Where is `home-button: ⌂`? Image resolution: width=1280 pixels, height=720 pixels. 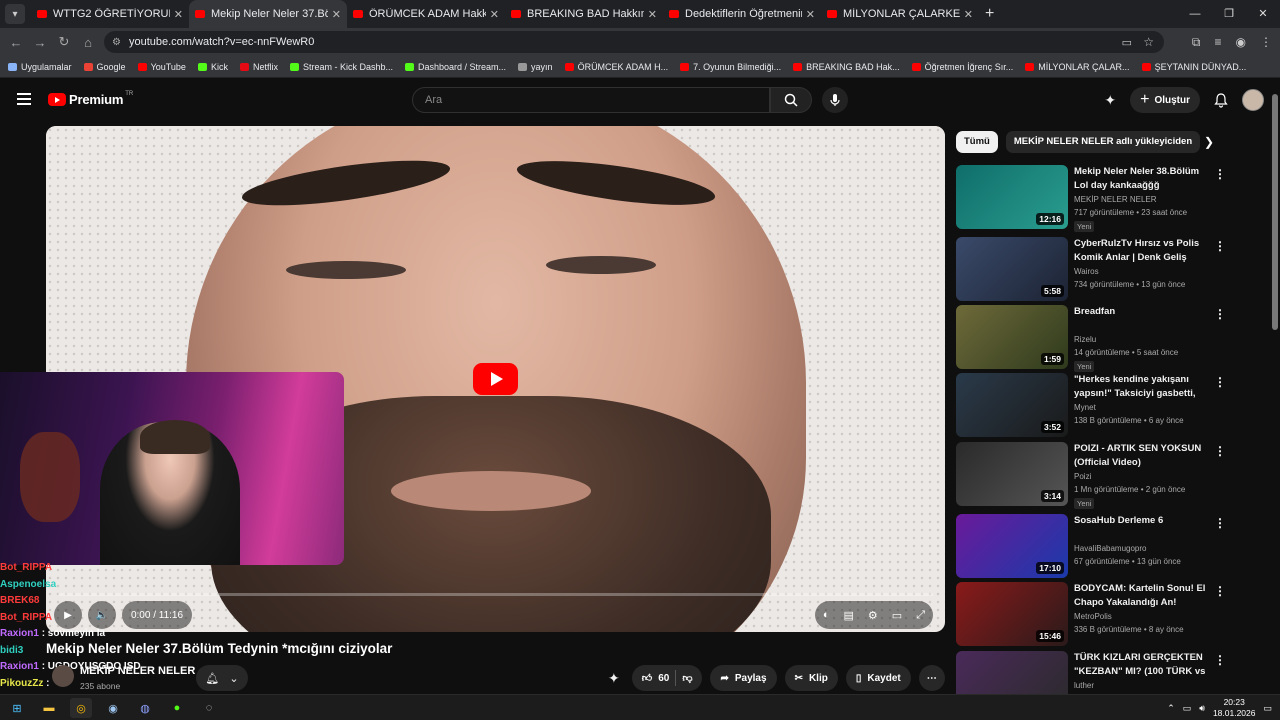 home-button: ⌂ is located at coordinates (88, 42).